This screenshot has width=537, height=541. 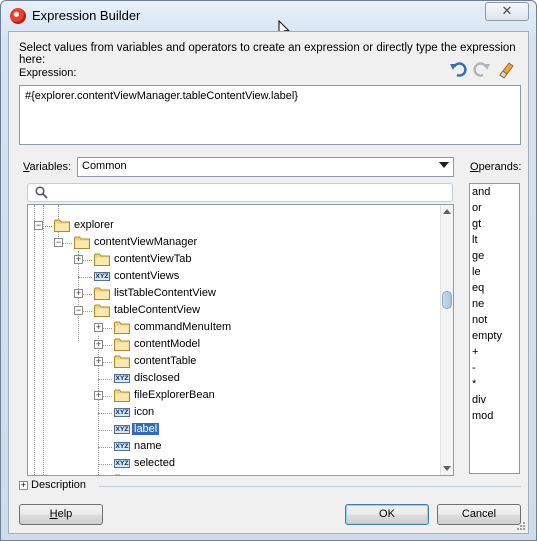 What do you see at coordinates (171, 474) in the screenshot?
I see `tree-node-label: showDetailItem` at bounding box center [171, 474].